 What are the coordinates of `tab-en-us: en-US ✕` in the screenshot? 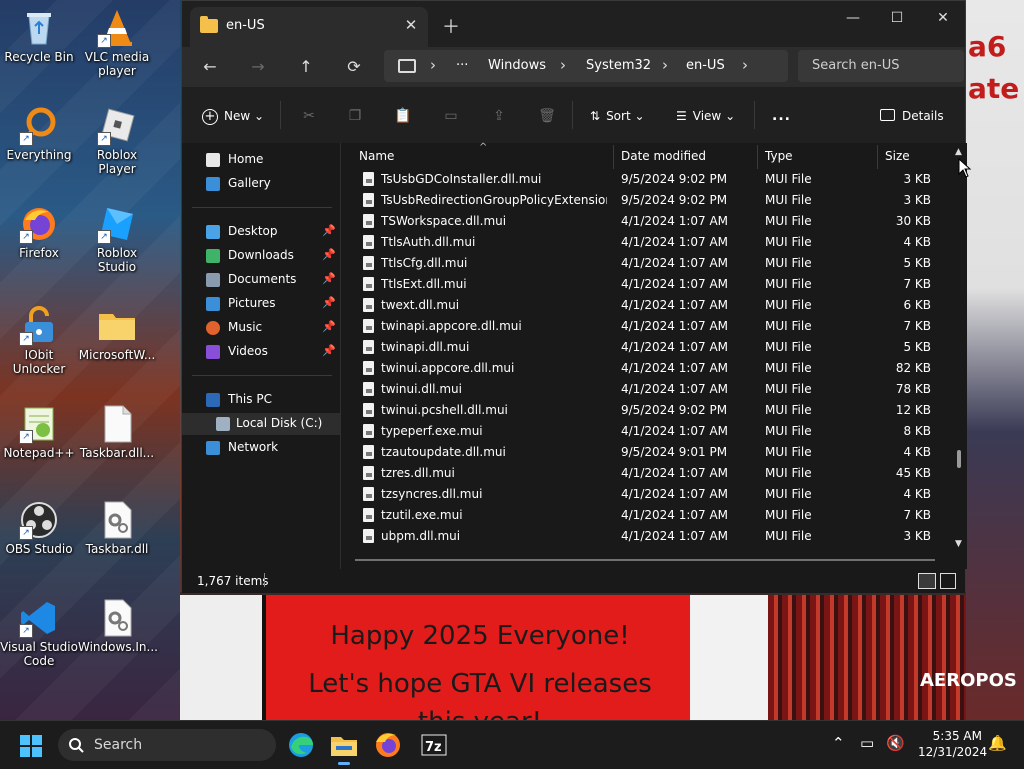 It's located at (309, 27).